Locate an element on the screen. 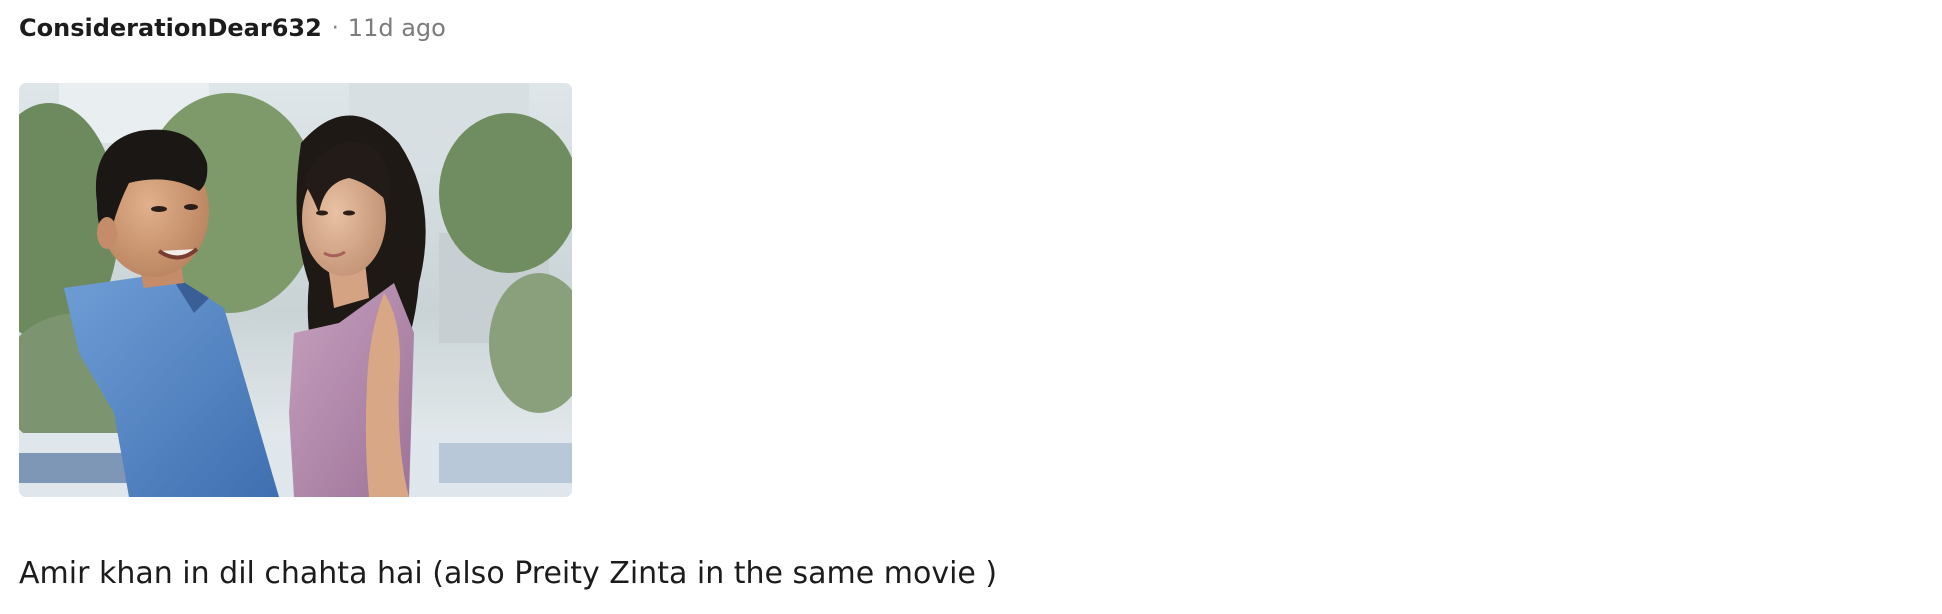 This screenshot has height=614, width=1942. comment-timestamp: 11d ago is located at coordinates (397, 28).